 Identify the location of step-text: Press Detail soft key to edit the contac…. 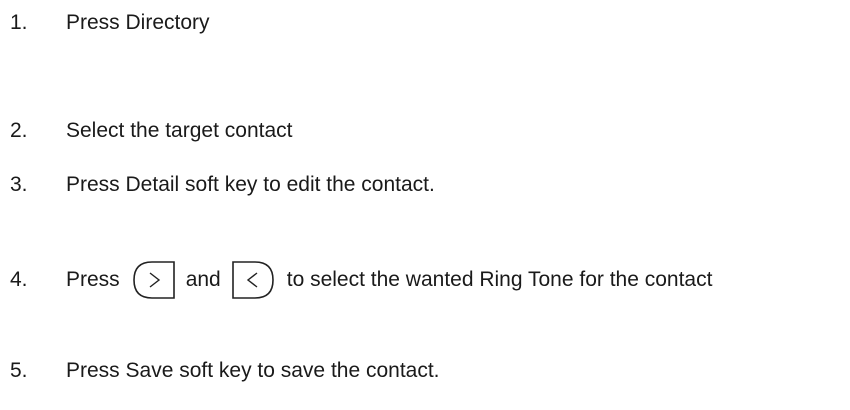
(250, 184).